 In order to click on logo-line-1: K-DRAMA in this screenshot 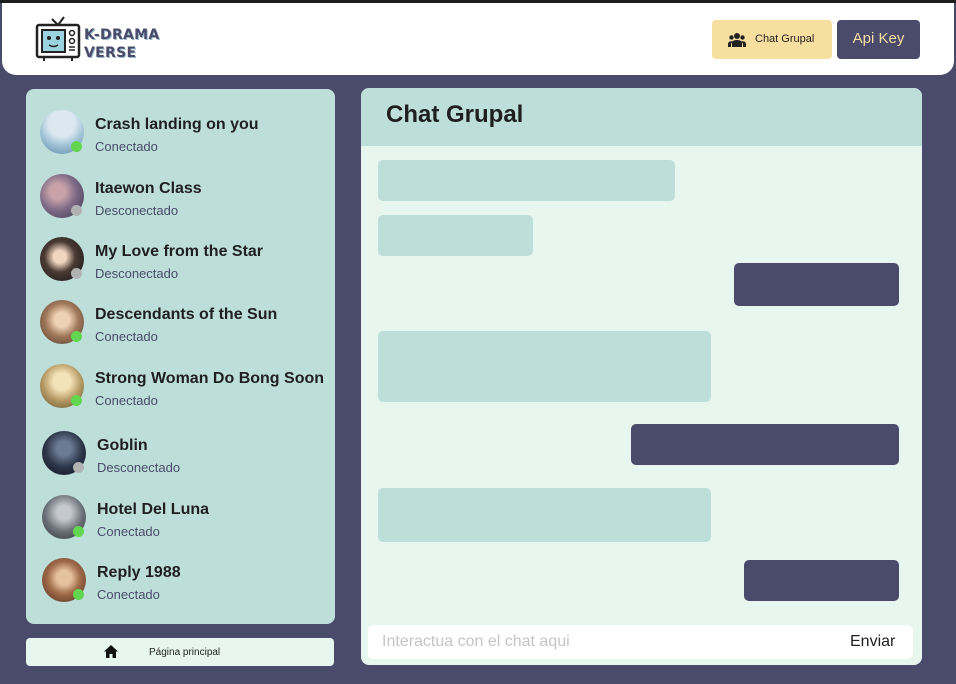, I will do `click(122, 35)`.